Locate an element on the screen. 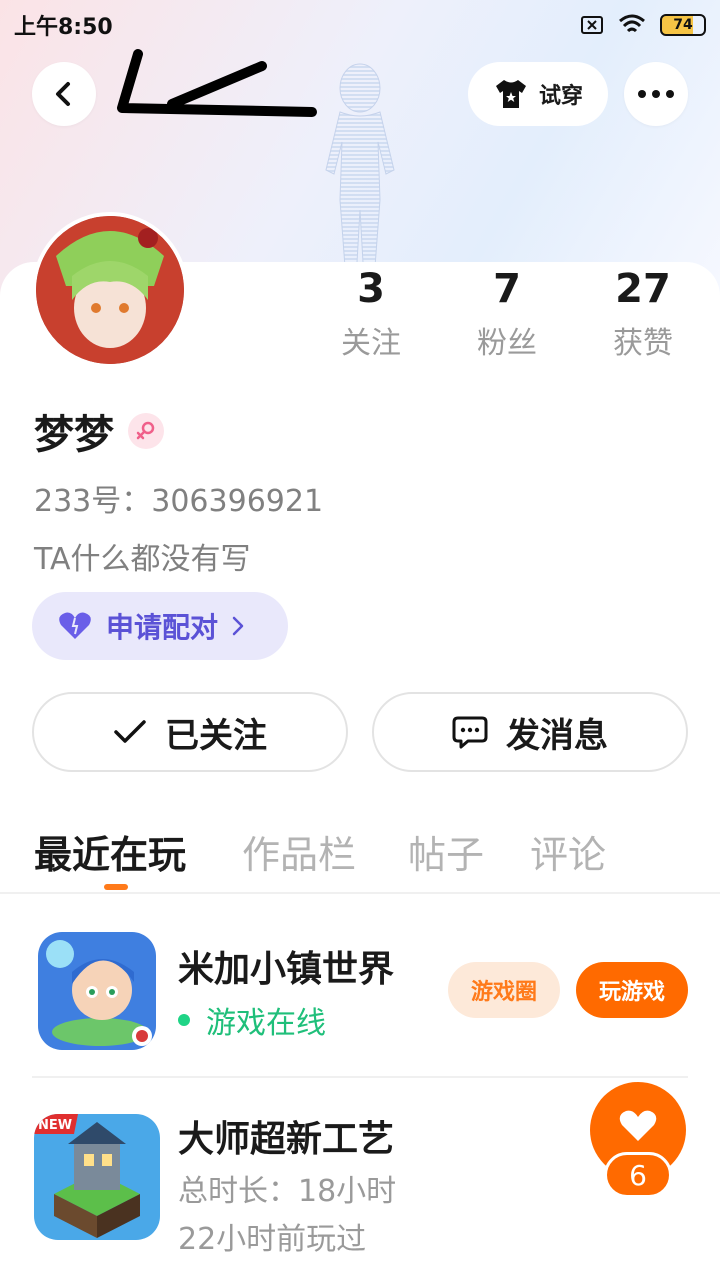 The image size is (720, 1280). tabs-divider is located at coordinates (360, 893).